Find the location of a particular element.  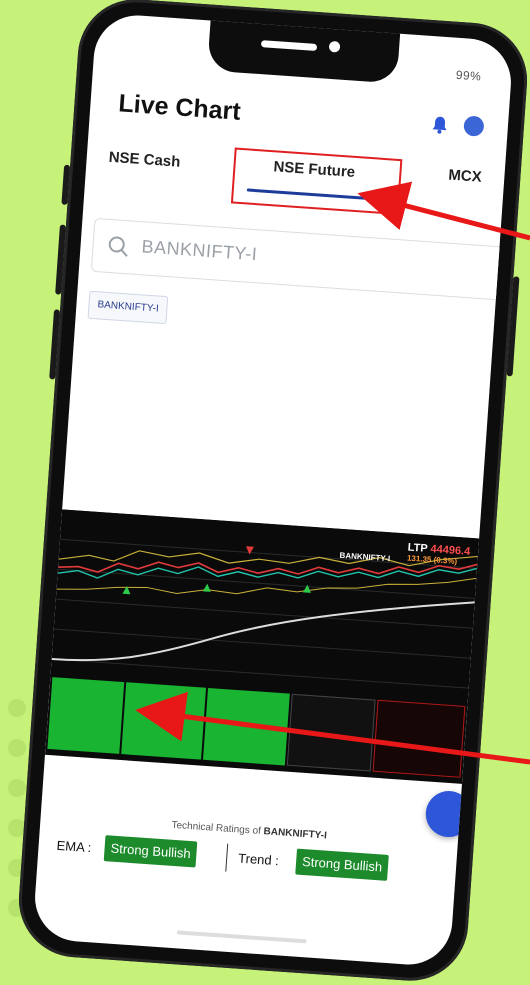

search-icon is located at coordinates (118, 246).